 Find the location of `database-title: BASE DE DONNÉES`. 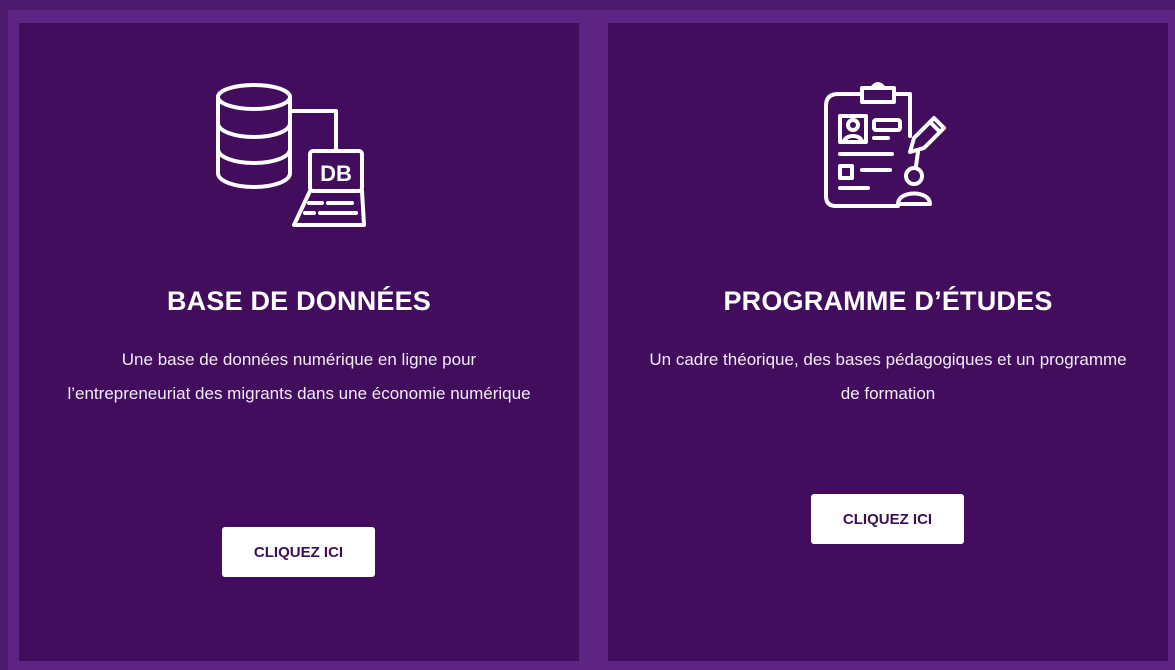

database-title: BASE DE DONNÉES is located at coordinates (299, 301).